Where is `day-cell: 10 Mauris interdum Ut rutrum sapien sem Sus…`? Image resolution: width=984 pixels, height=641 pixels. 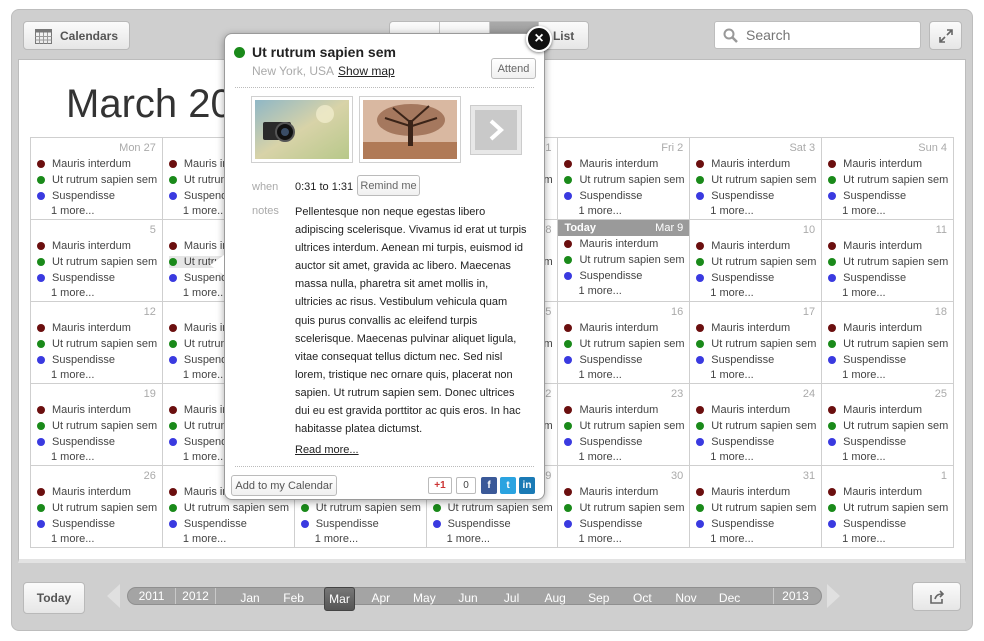
day-cell: 10 Mauris interdum Ut rutrum sapien sem Sus… is located at coordinates (756, 261).